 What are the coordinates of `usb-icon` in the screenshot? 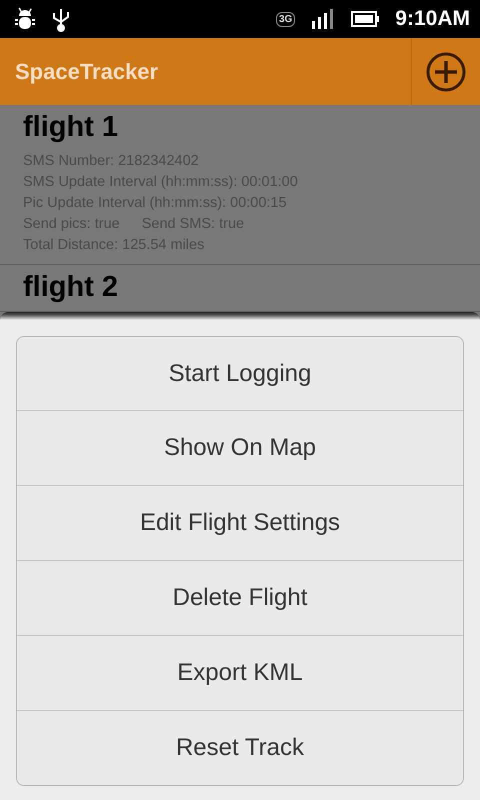 It's located at (61, 19).